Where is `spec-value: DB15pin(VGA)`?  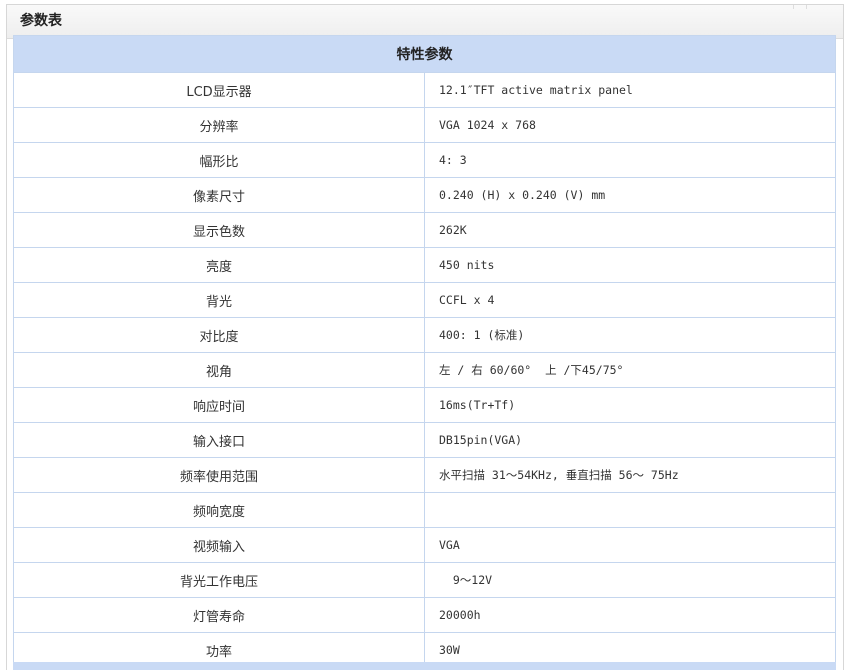
spec-value: DB15pin(VGA) is located at coordinates (630, 440).